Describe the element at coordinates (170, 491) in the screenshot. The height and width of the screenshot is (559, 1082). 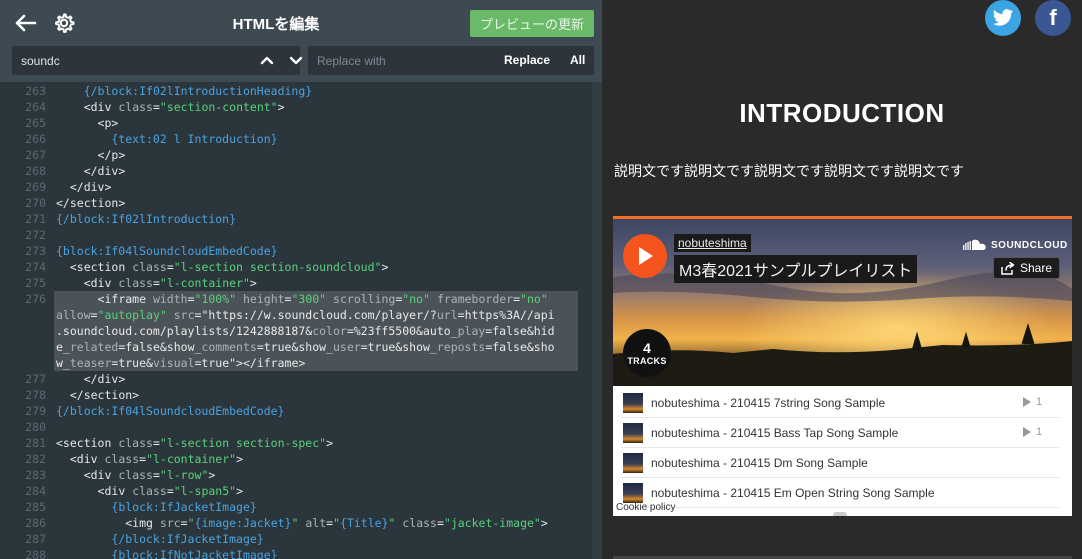
I see `code-text: <div class="l-span5">` at that location.